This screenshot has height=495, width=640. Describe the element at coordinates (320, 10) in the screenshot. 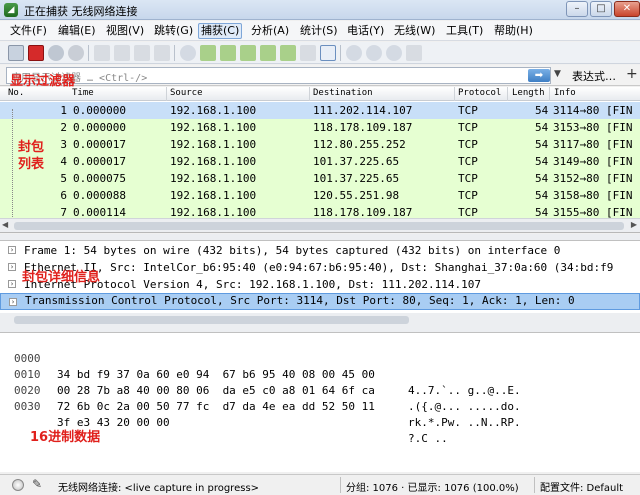

I see `title-bar: ◢ 正在捕获 无线网络连接 – □ ✕` at that location.